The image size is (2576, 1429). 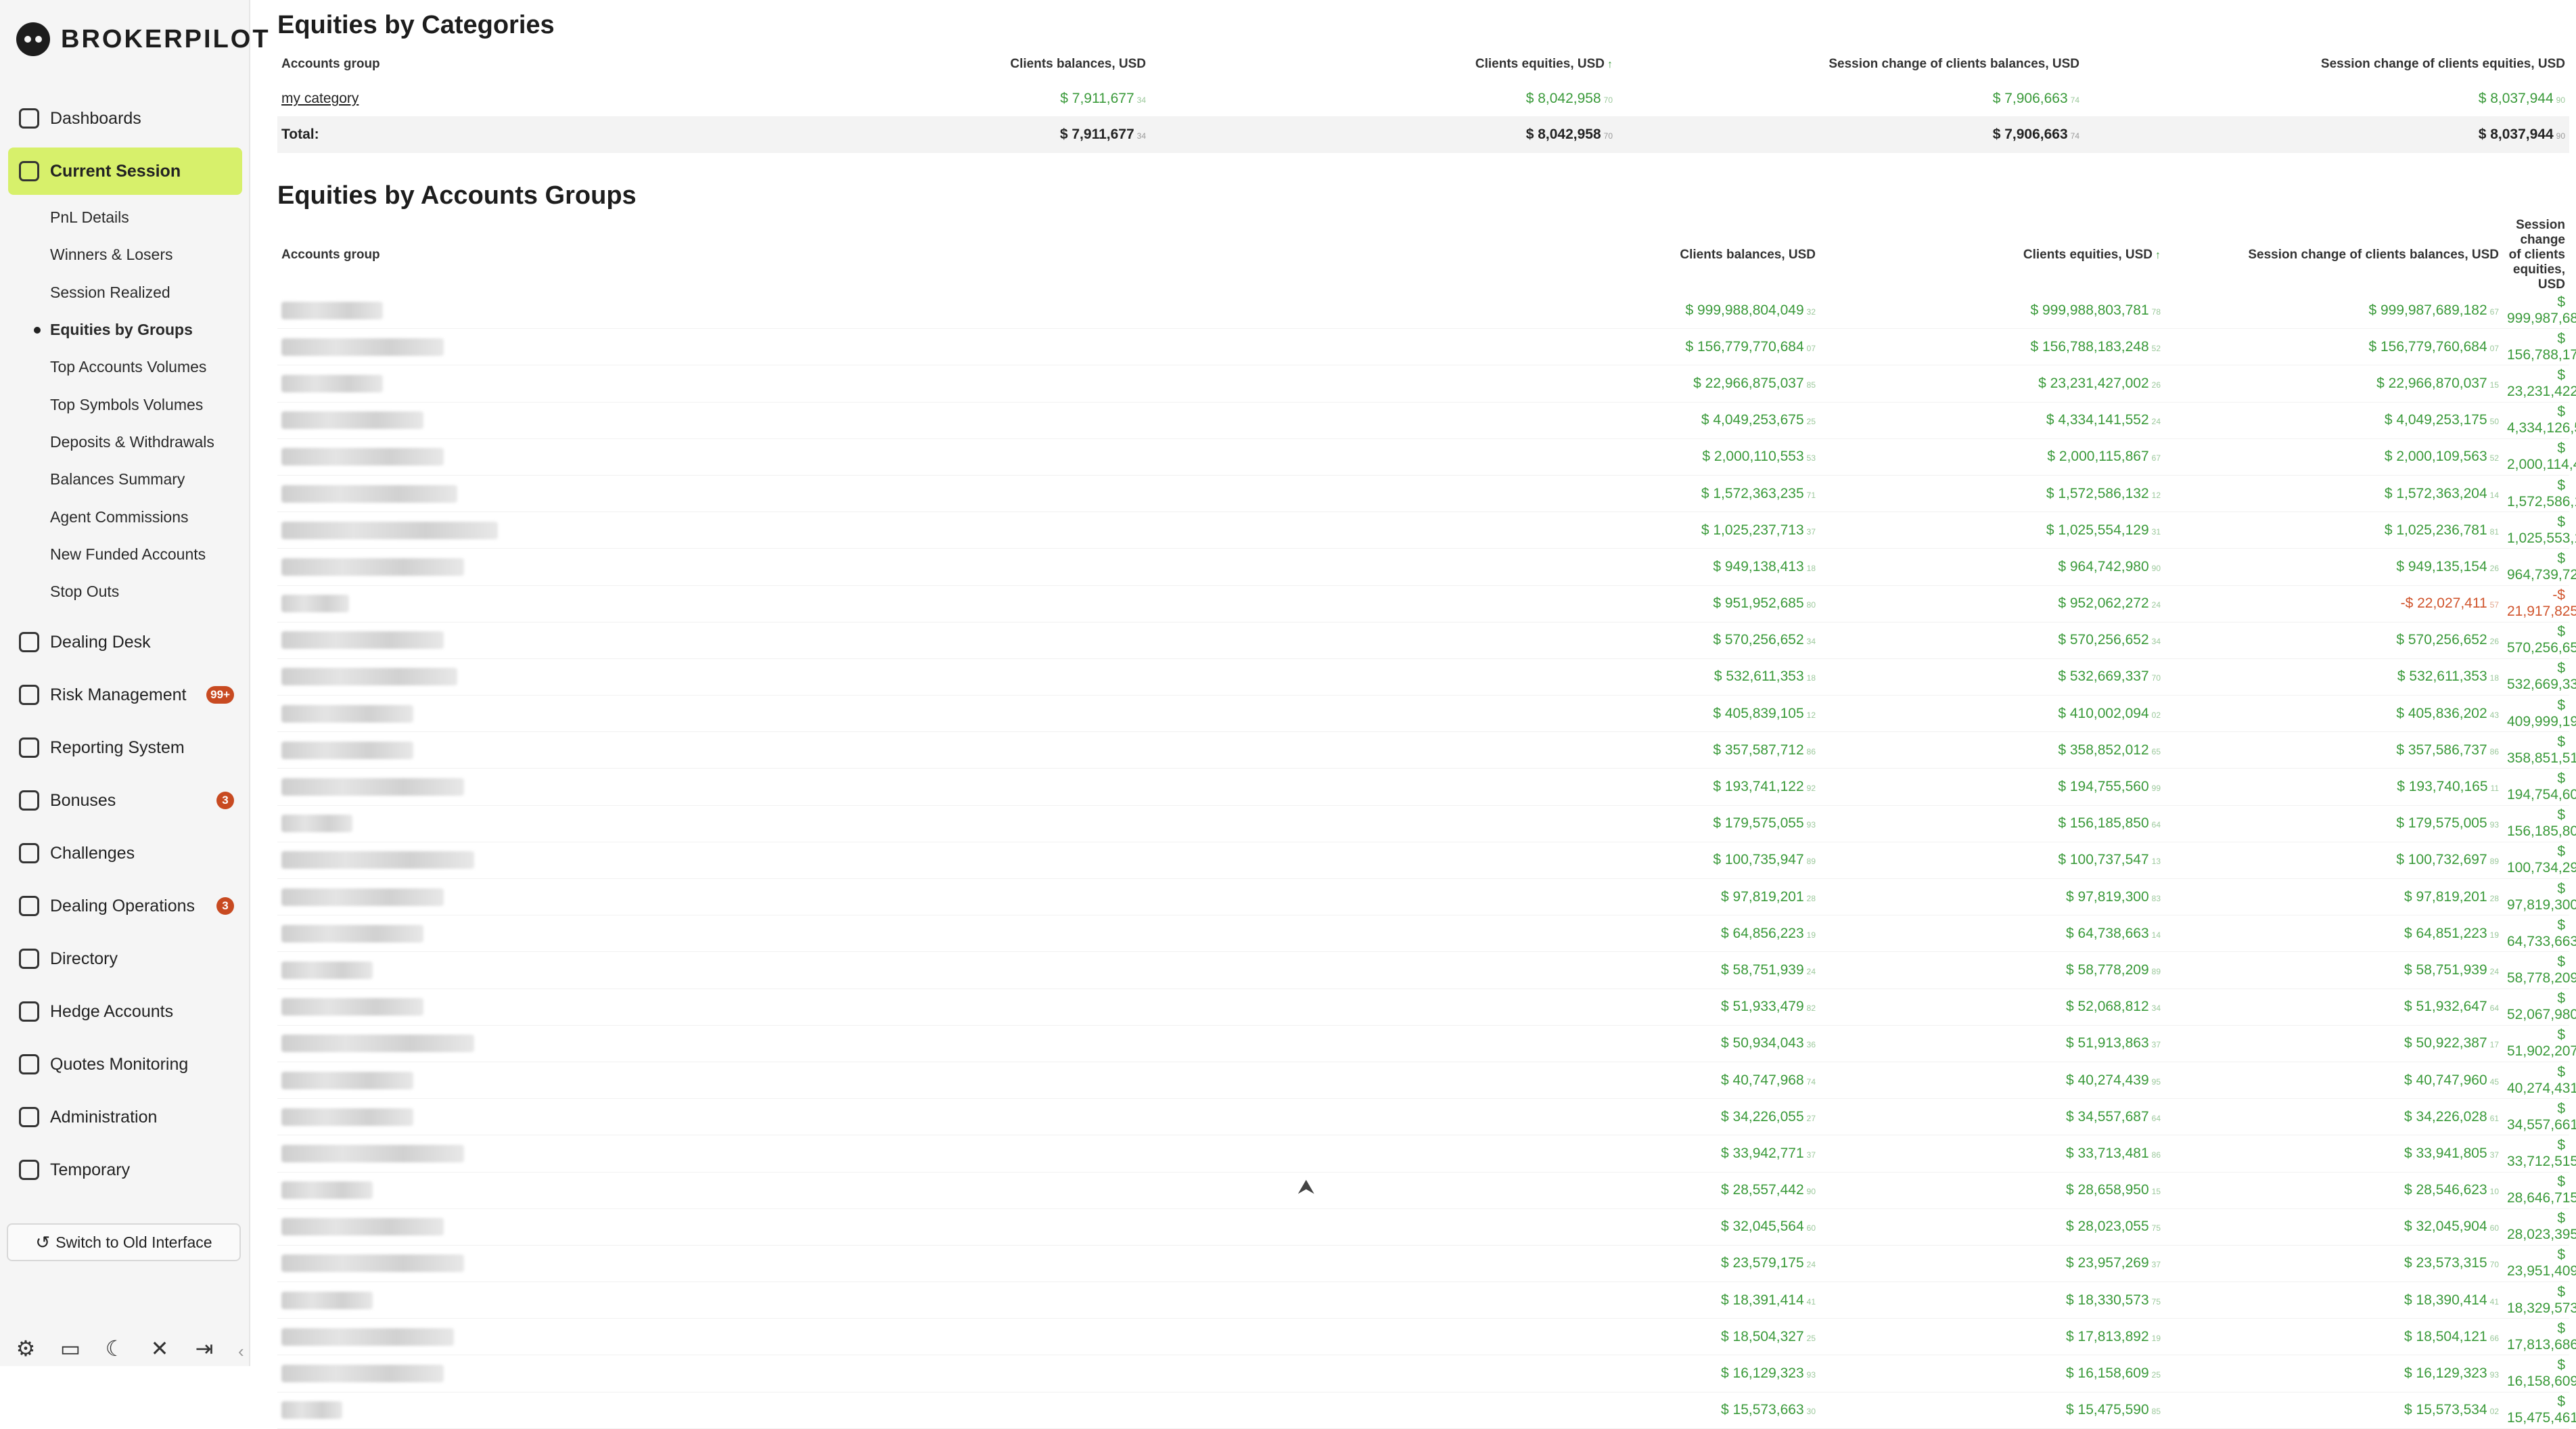 I want to click on logout-icon: ⇥, so click(x=204, y=1349).